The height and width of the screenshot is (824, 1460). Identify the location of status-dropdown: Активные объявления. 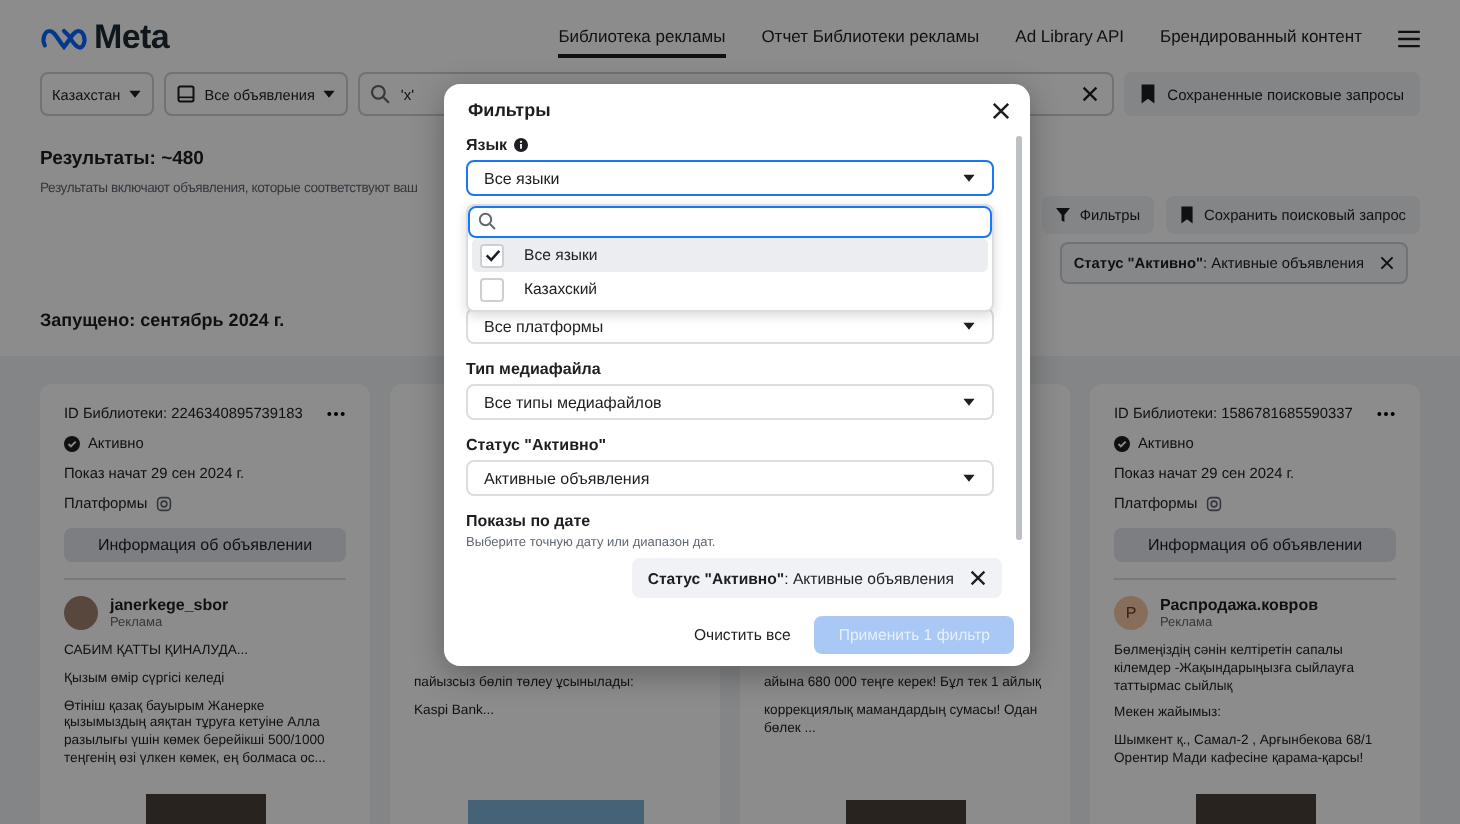
(730, 478).